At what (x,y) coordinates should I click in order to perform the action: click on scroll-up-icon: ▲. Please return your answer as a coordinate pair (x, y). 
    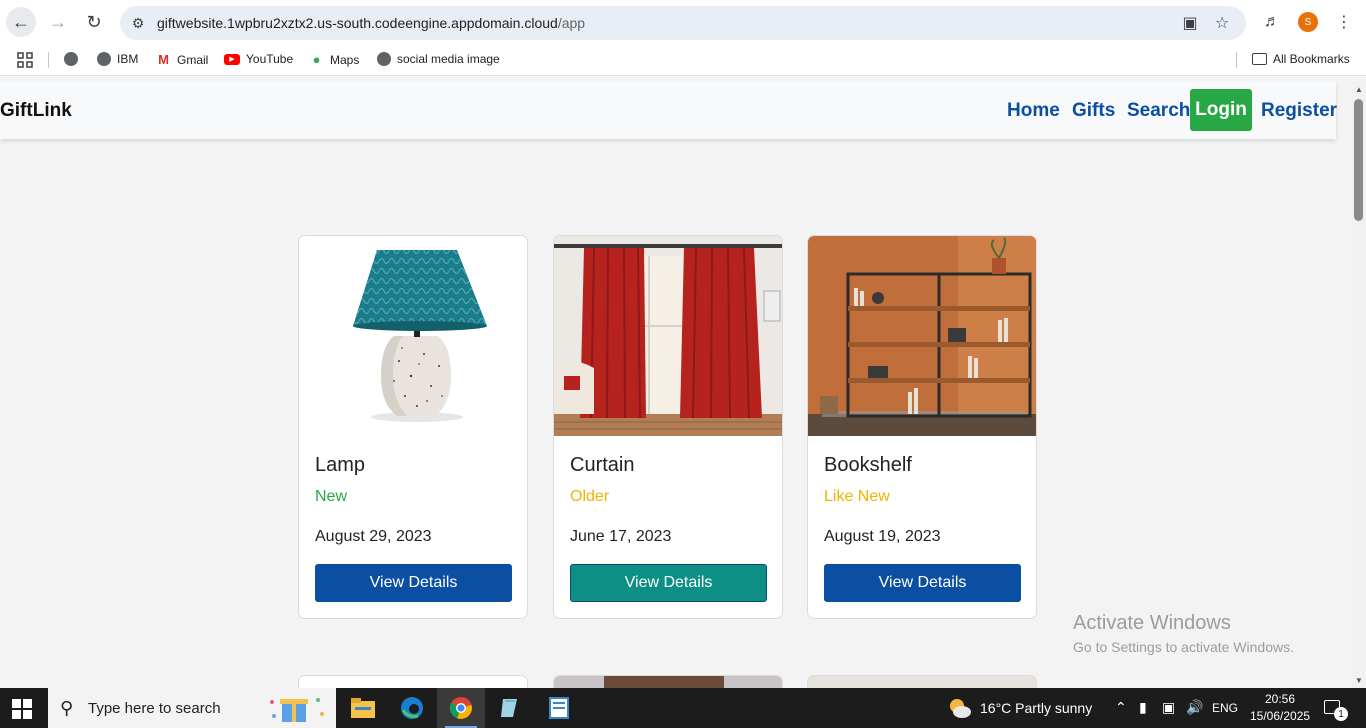
    Looking at the image, I should click on (1359, 89).